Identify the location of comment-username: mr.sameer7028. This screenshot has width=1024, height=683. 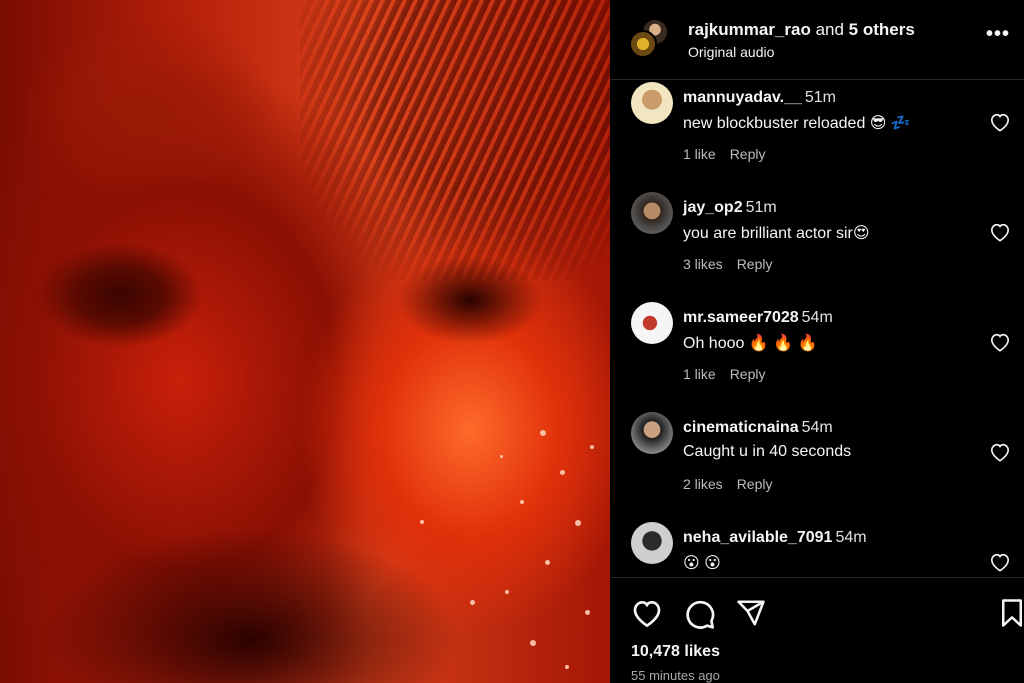
(741, 317).